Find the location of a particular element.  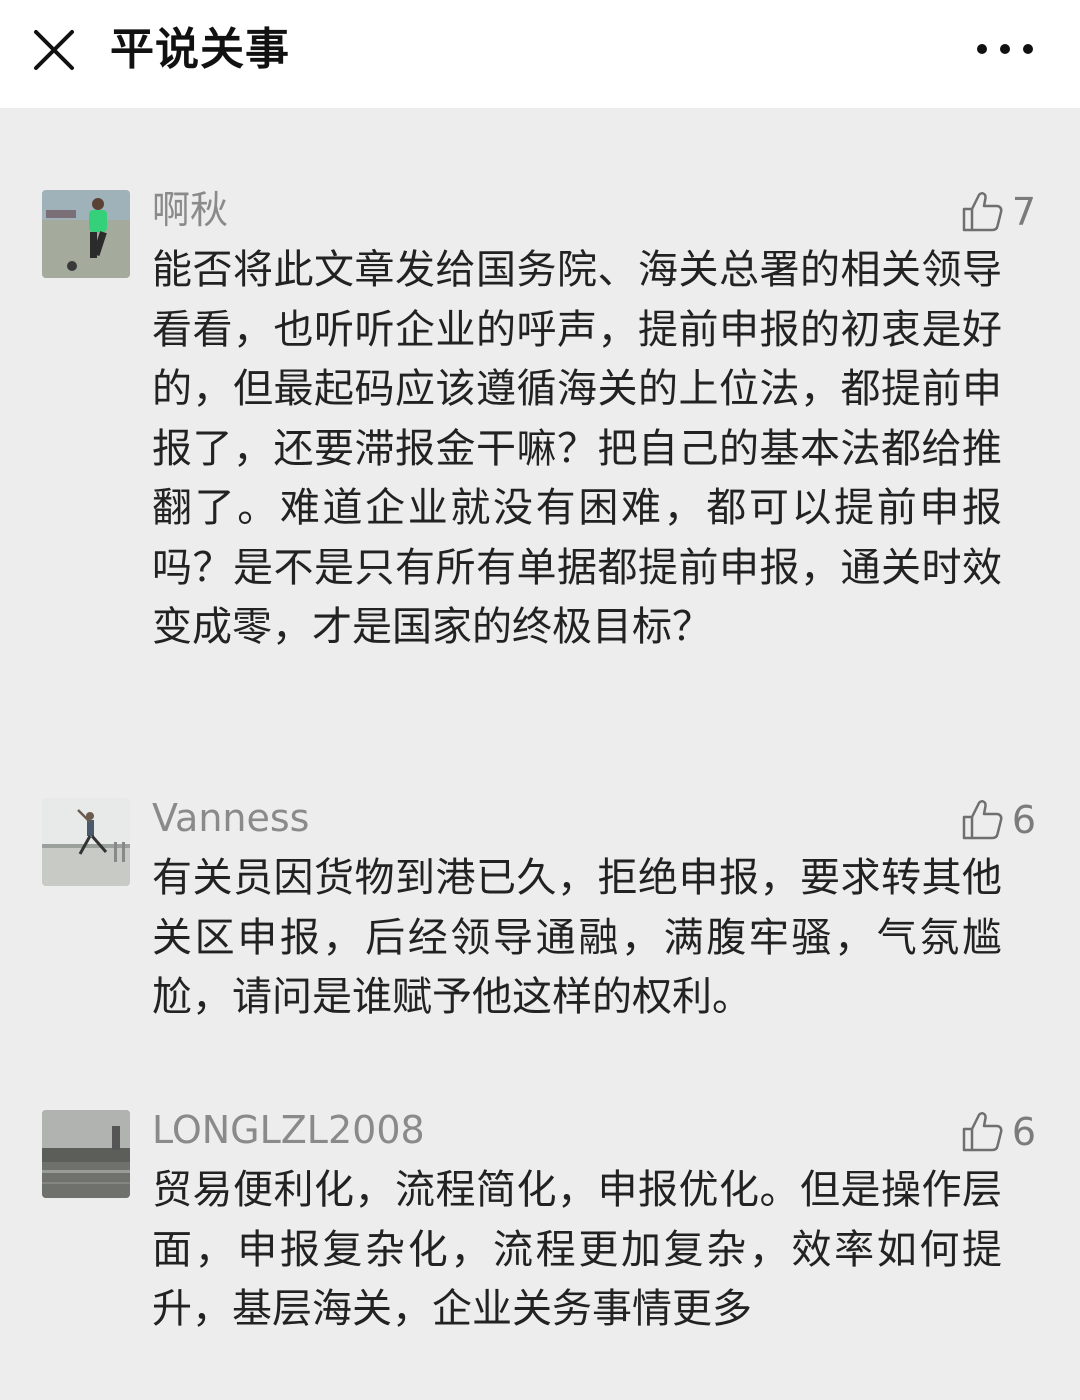

close-icon is located at coordinates (54, 50).